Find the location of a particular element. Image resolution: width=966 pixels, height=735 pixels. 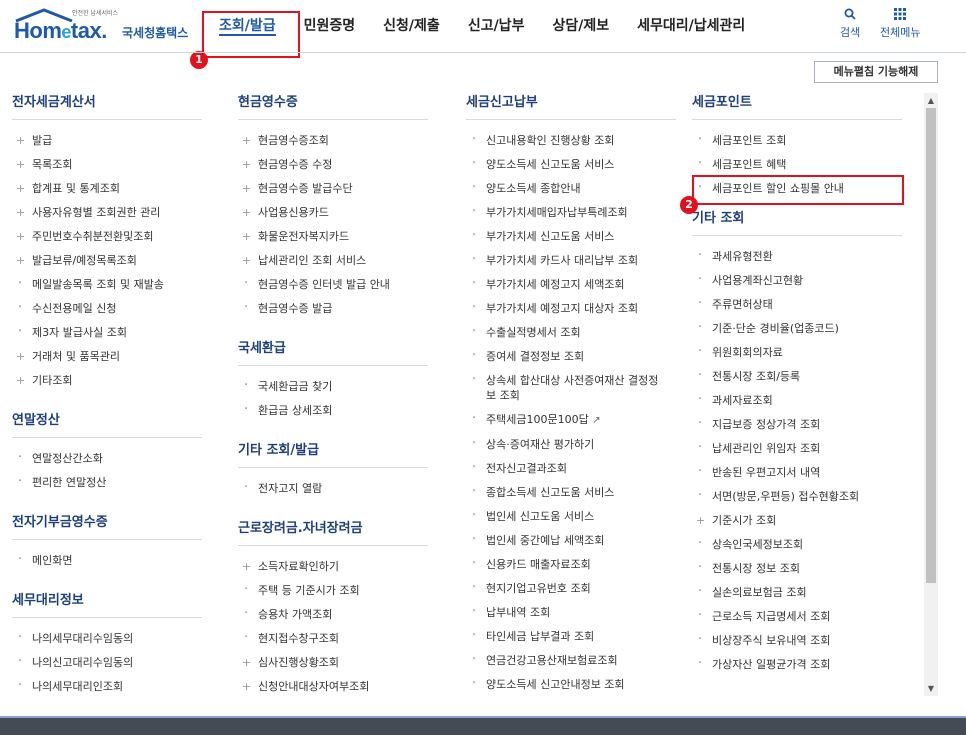

gnb-apply-submit: 신청/제출 is located at coordinates (411, 26).